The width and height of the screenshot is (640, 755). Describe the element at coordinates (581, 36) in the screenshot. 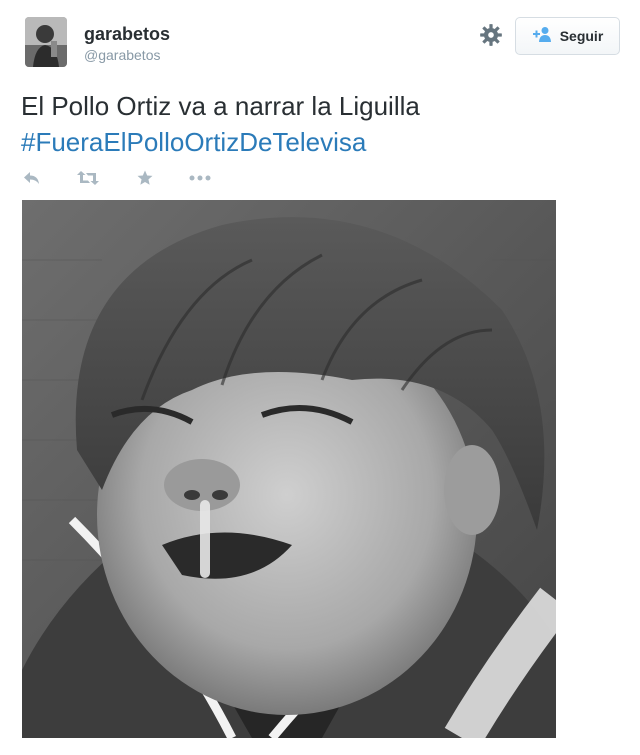

I see `follow-label: Seguir` at that location.